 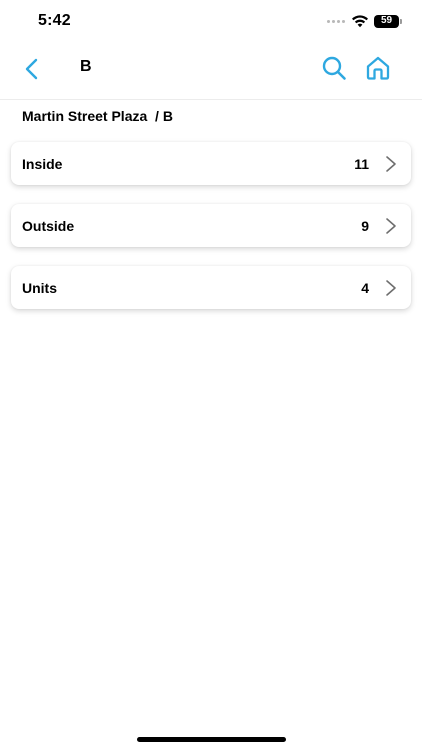 What do you see at coordinates (48, 225) in the screenshot?
I see `list-item-label: Outside` at bounding box center [48, 225].